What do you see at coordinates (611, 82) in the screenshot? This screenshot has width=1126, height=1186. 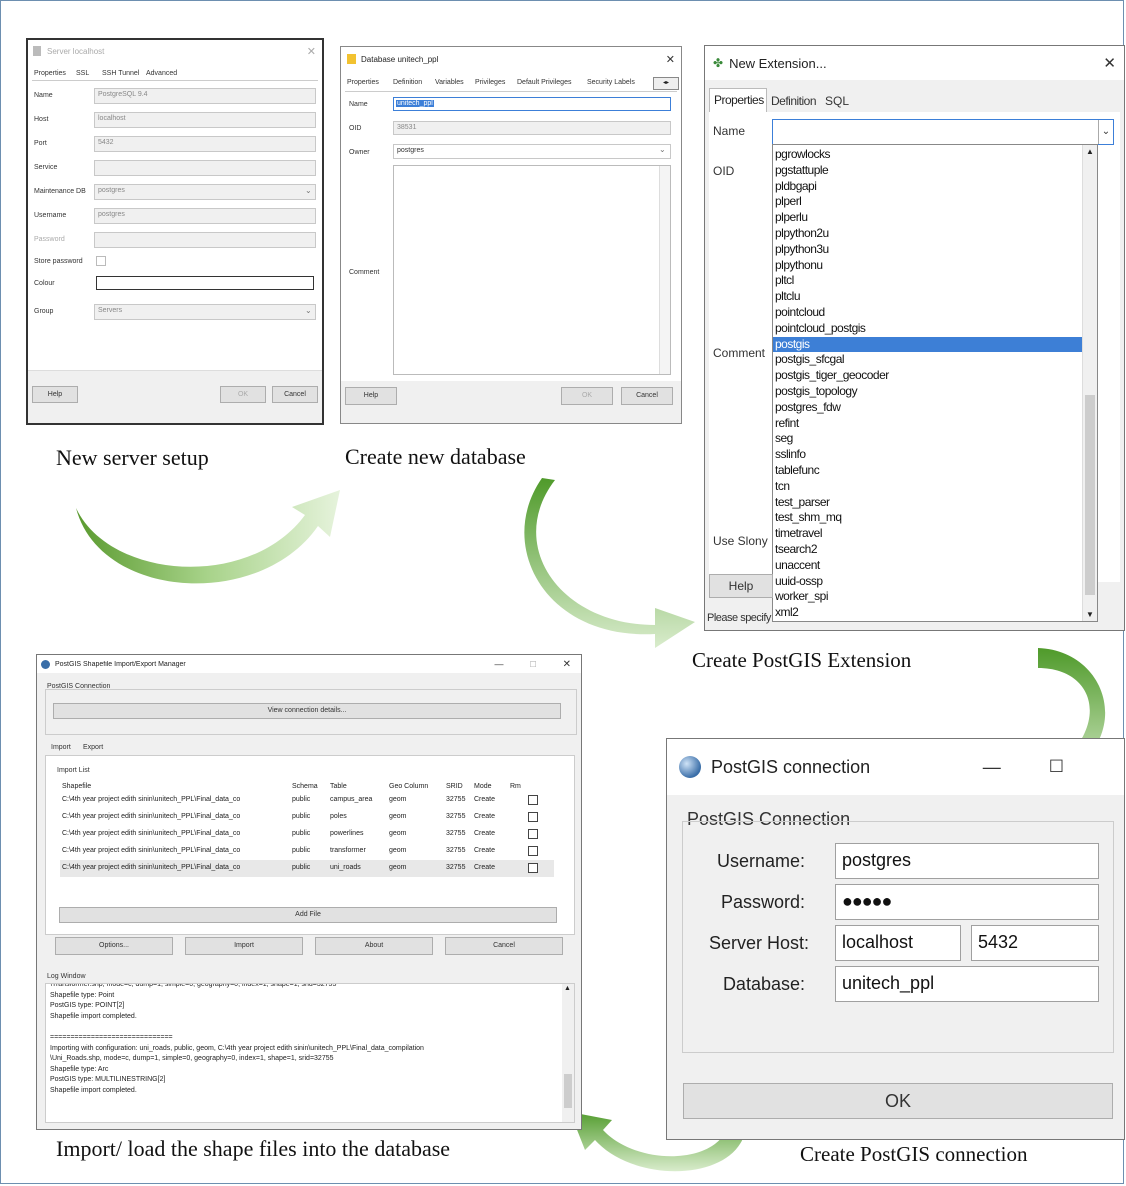 I see `tab-security-labels: Security Labels` at bounding box center [611, 82].